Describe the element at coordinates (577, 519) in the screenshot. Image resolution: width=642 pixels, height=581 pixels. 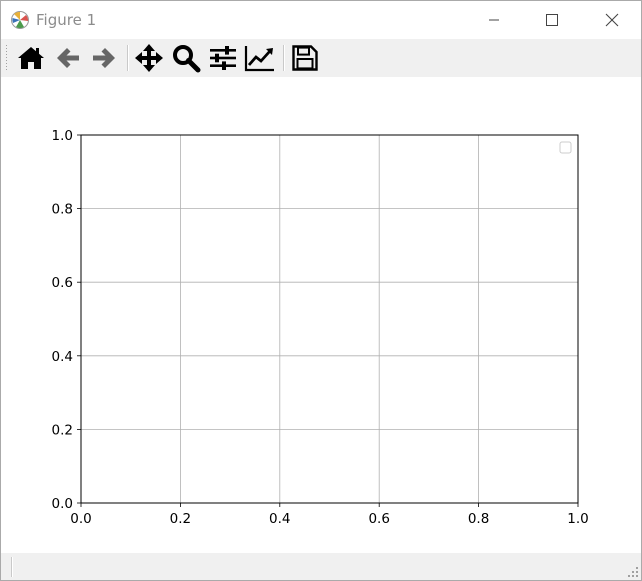
I see `x-tick-label: 1.0` at that location.